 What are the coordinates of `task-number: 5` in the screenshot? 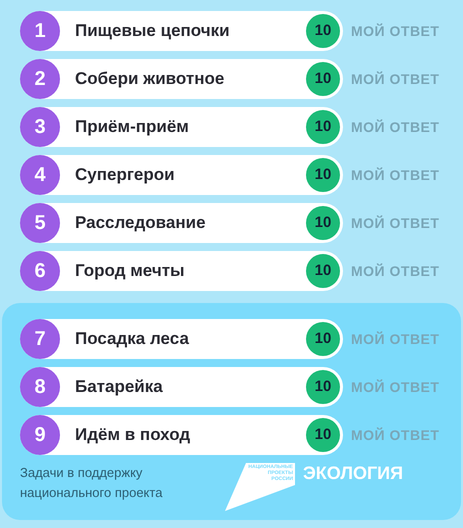 It's located at (40, 223).